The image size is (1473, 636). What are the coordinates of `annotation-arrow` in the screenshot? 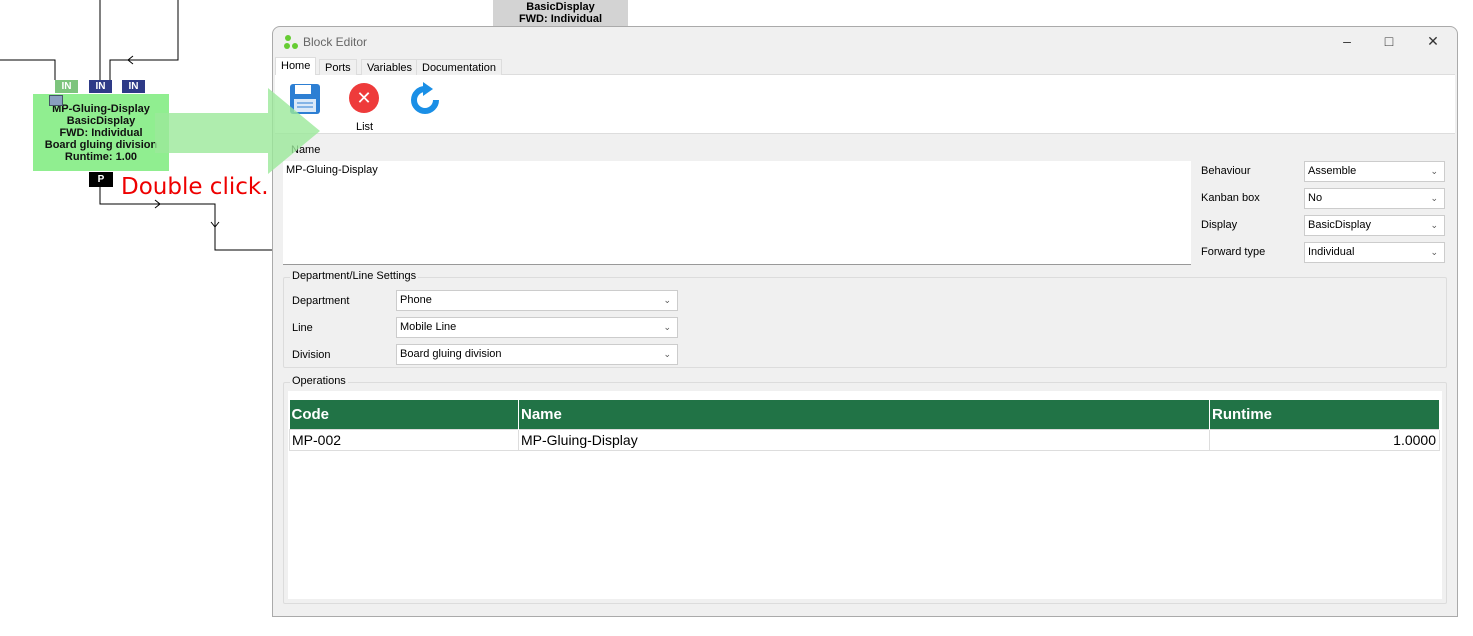 It's located at (237, 131).